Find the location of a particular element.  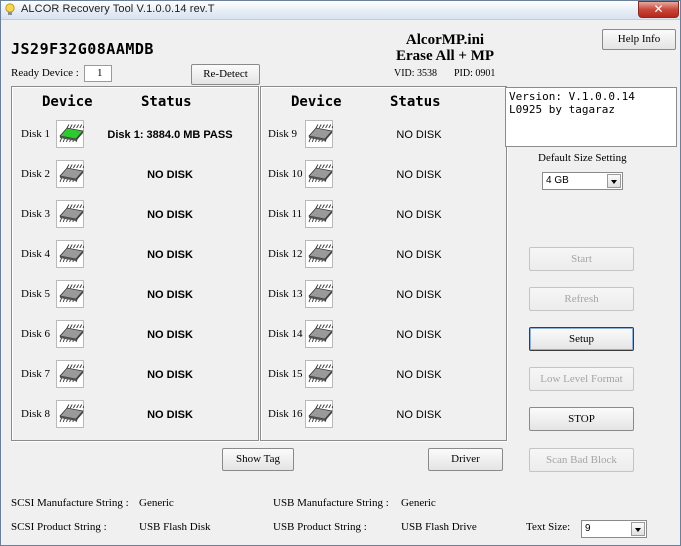

help-info-button: Help Info is located at coordinates (639, 39).